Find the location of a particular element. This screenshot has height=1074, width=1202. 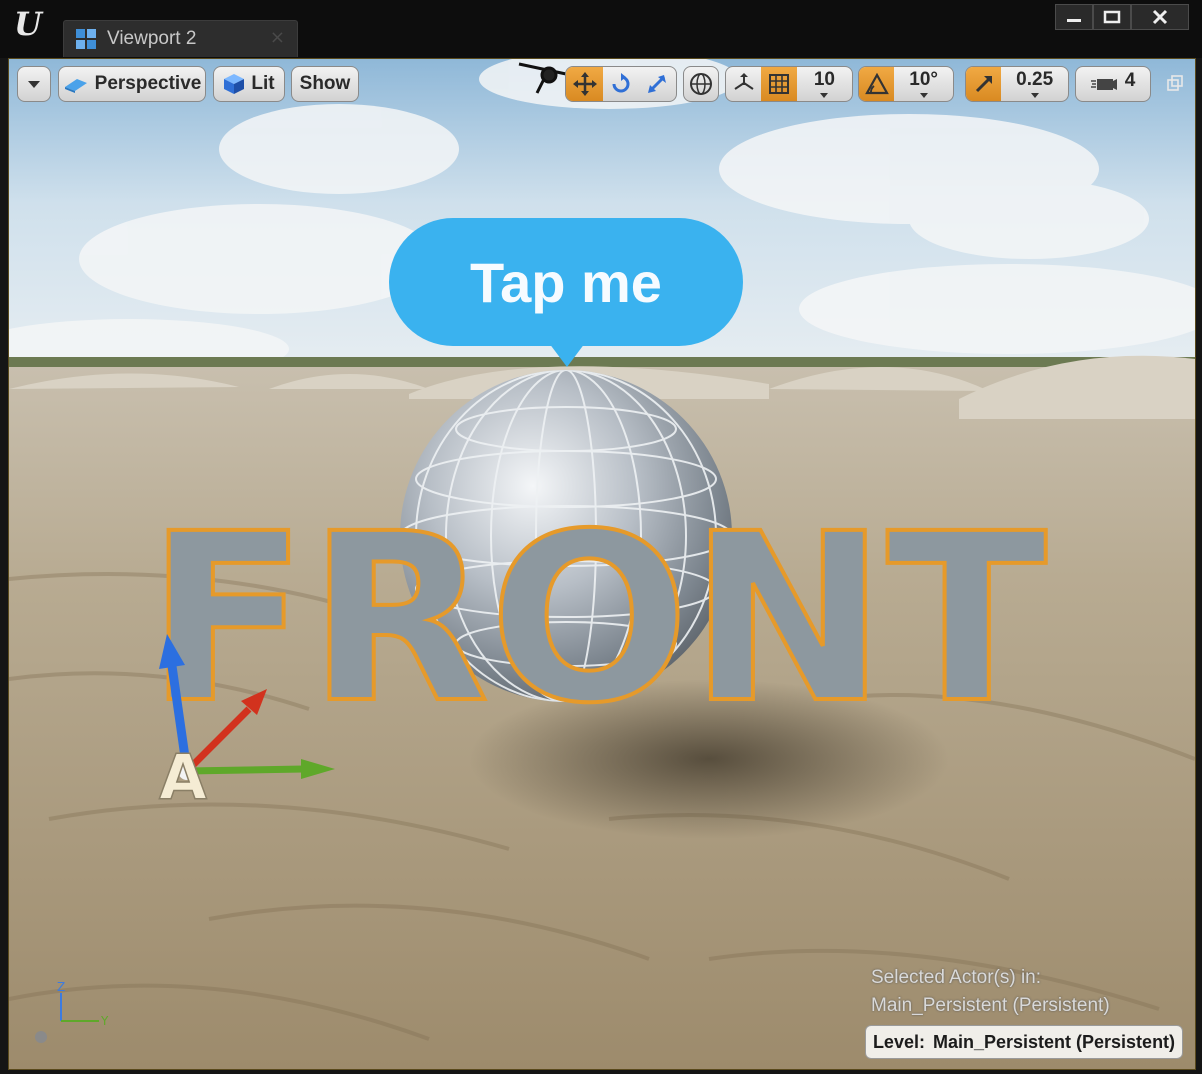

grid-icon is located at coordinates (779, 84).